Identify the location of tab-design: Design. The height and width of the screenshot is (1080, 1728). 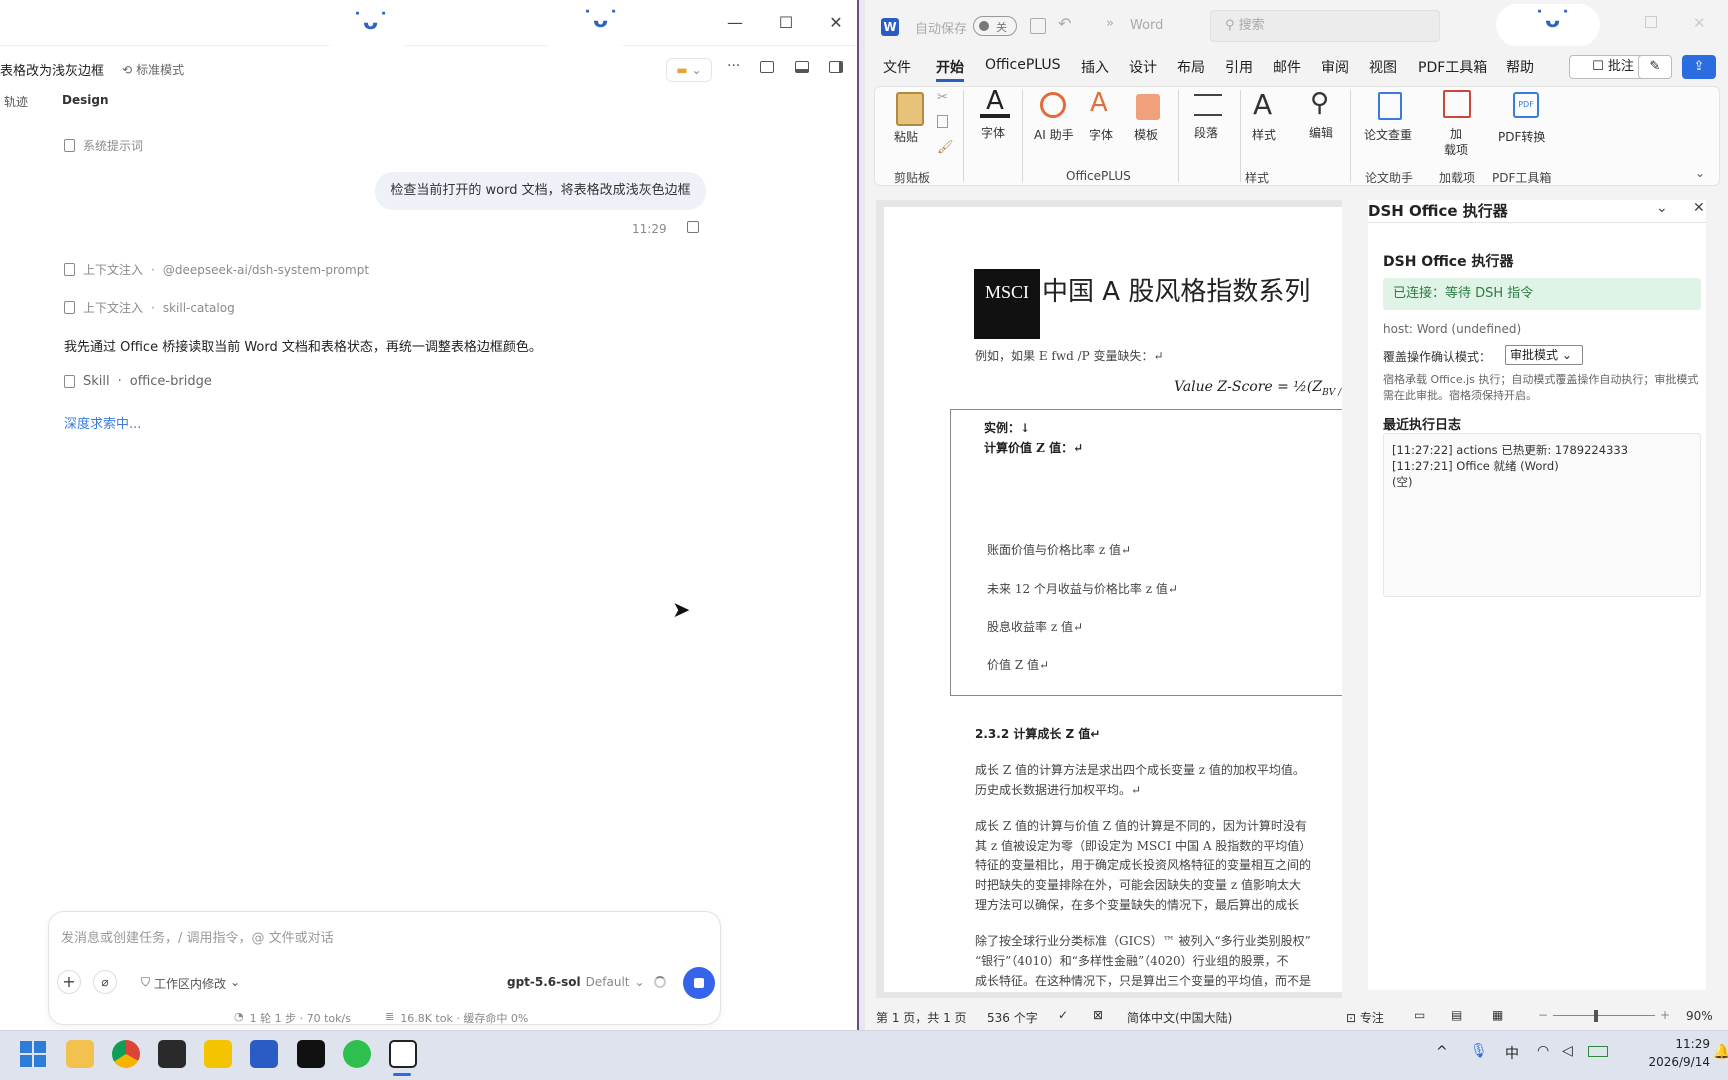
(85, 100).